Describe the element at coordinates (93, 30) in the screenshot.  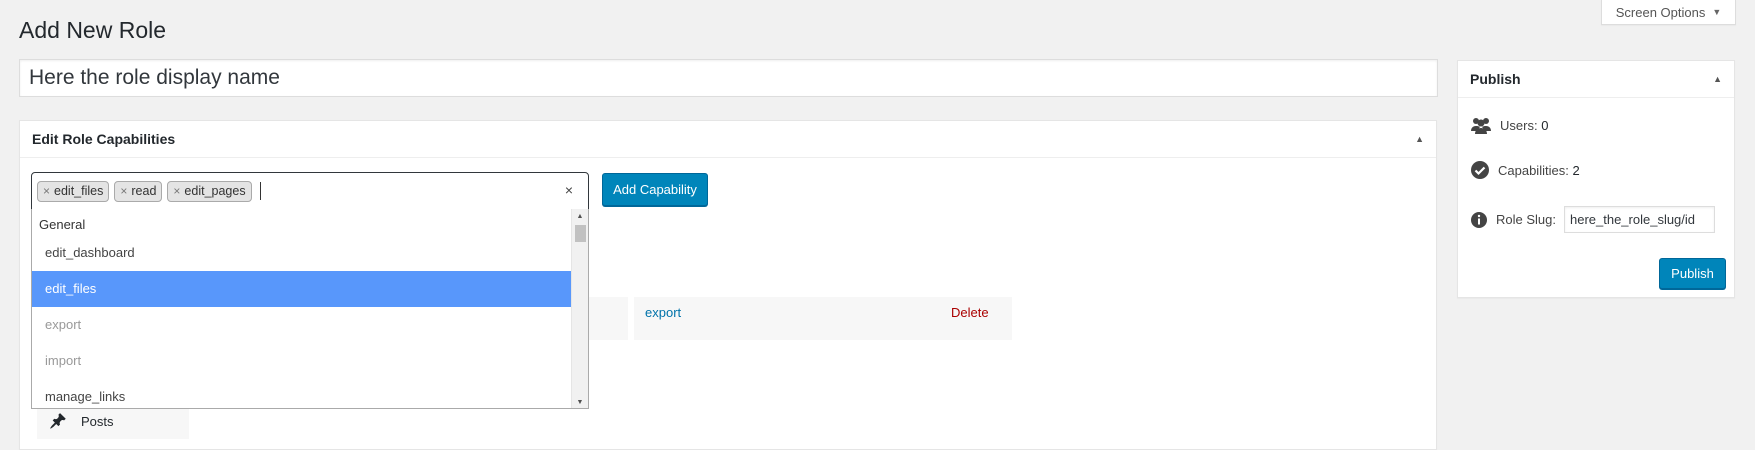
I see `page-title: Add New Role` at that location.